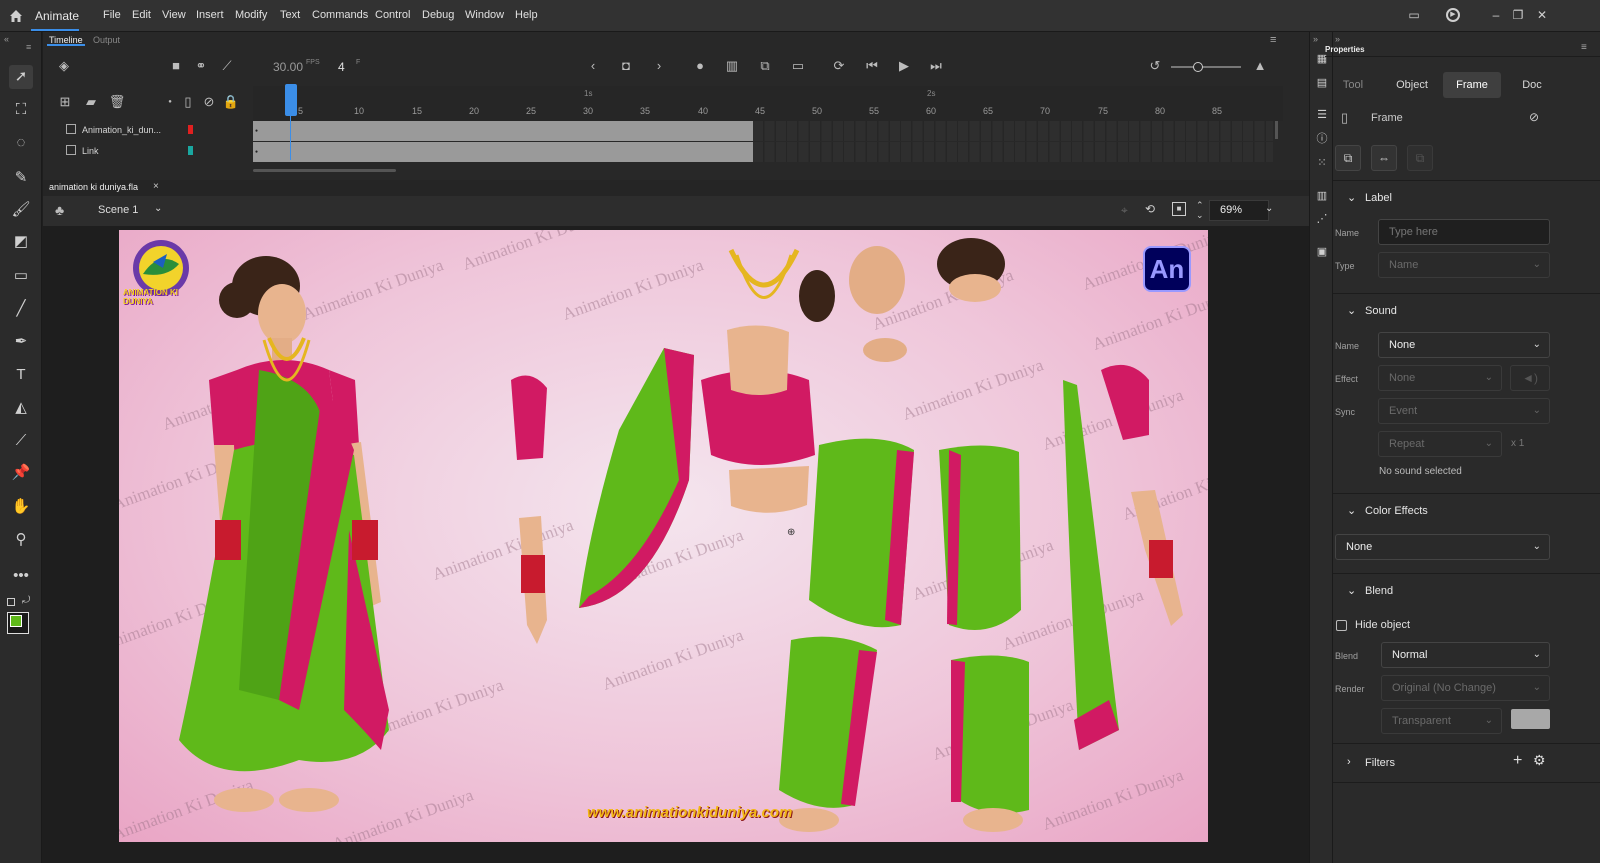 The width and height of the screenshot is (1600, 863). I want to click on swap-symbol-icon: ⧉, so click(1348, 158).